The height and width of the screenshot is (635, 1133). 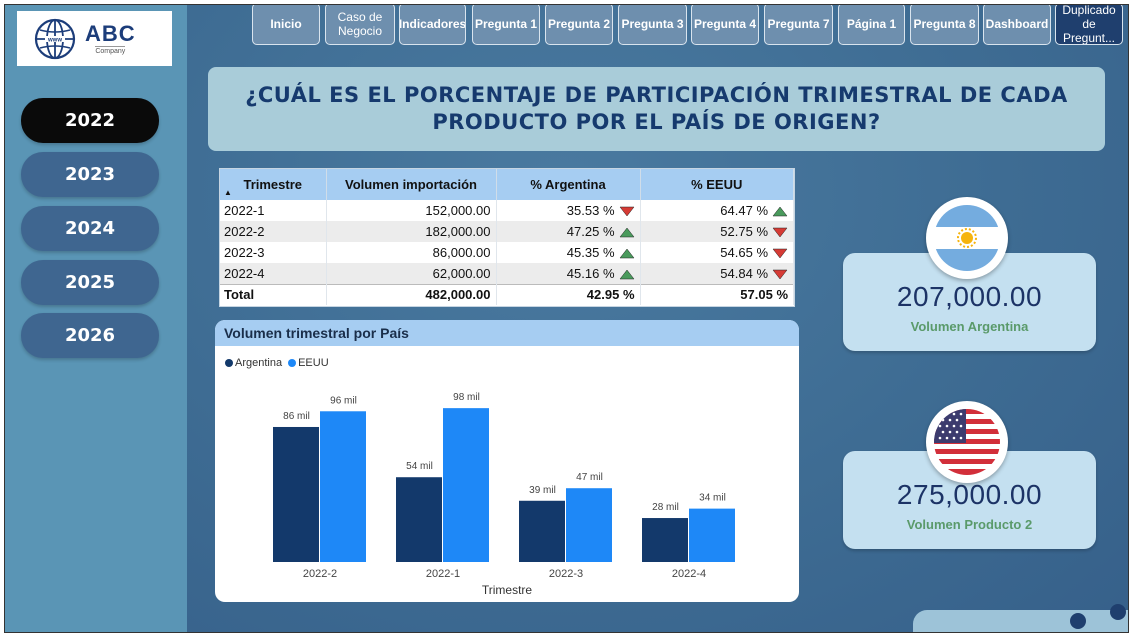 What do you see at coordinates (944, 25) in the screenshot?
I see `nav-button-pregunta-8: Pregunta 8` at bounding box center [944, 25].